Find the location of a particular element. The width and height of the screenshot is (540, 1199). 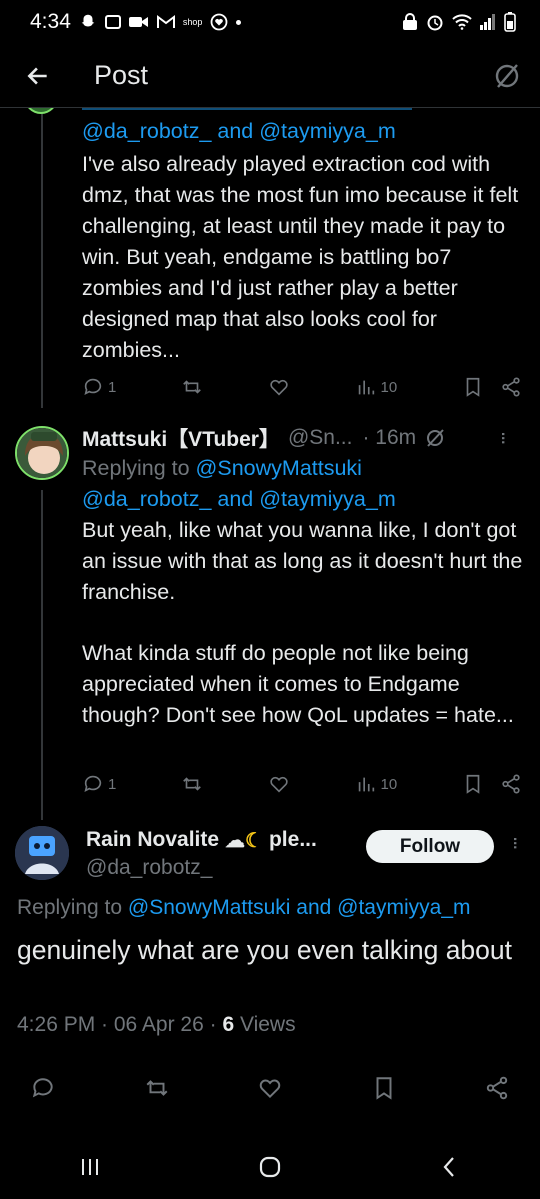

avatar-rain-novalite is located at coordinates (42, 853).